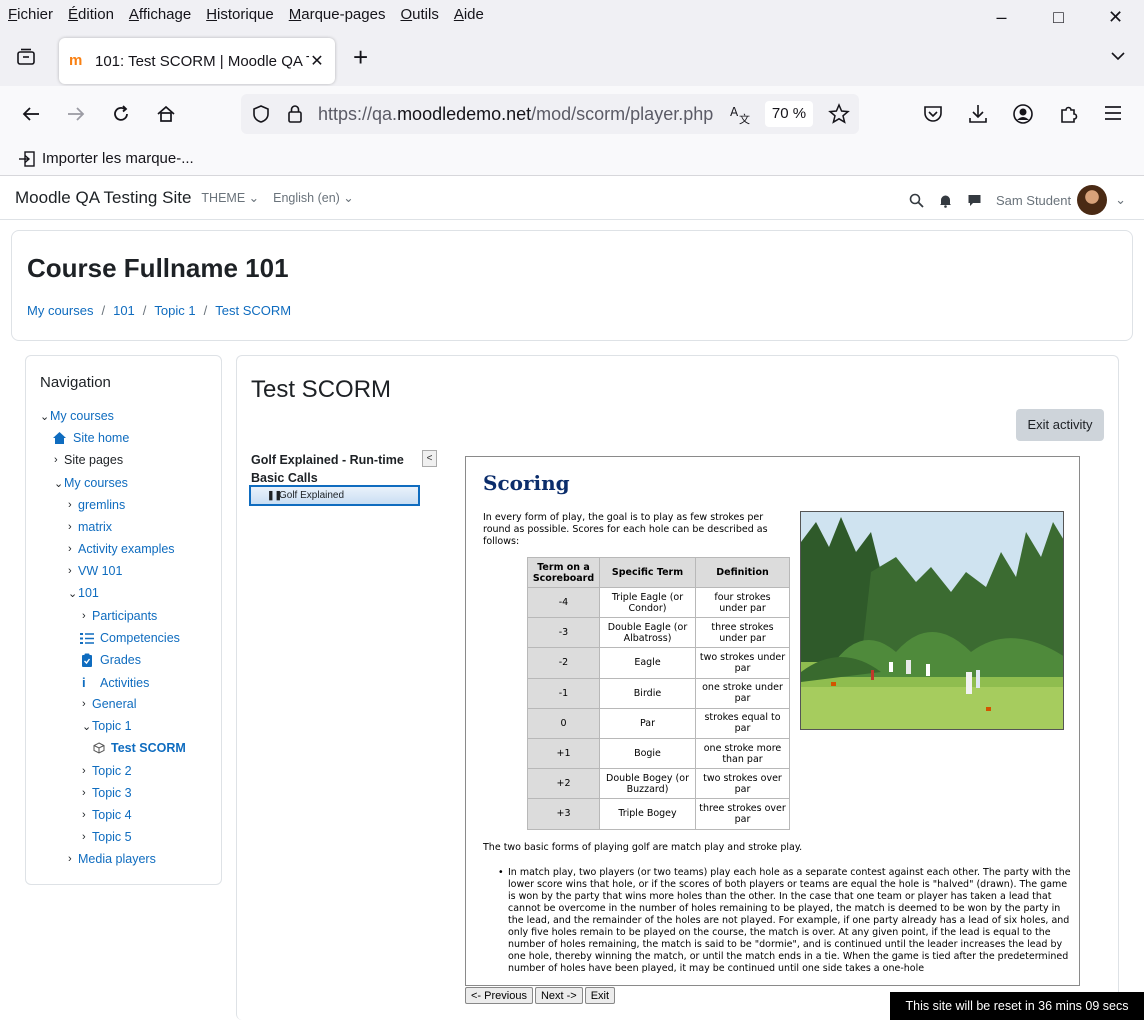  I want to click on star-bookmark-icon, so click(839, 116).